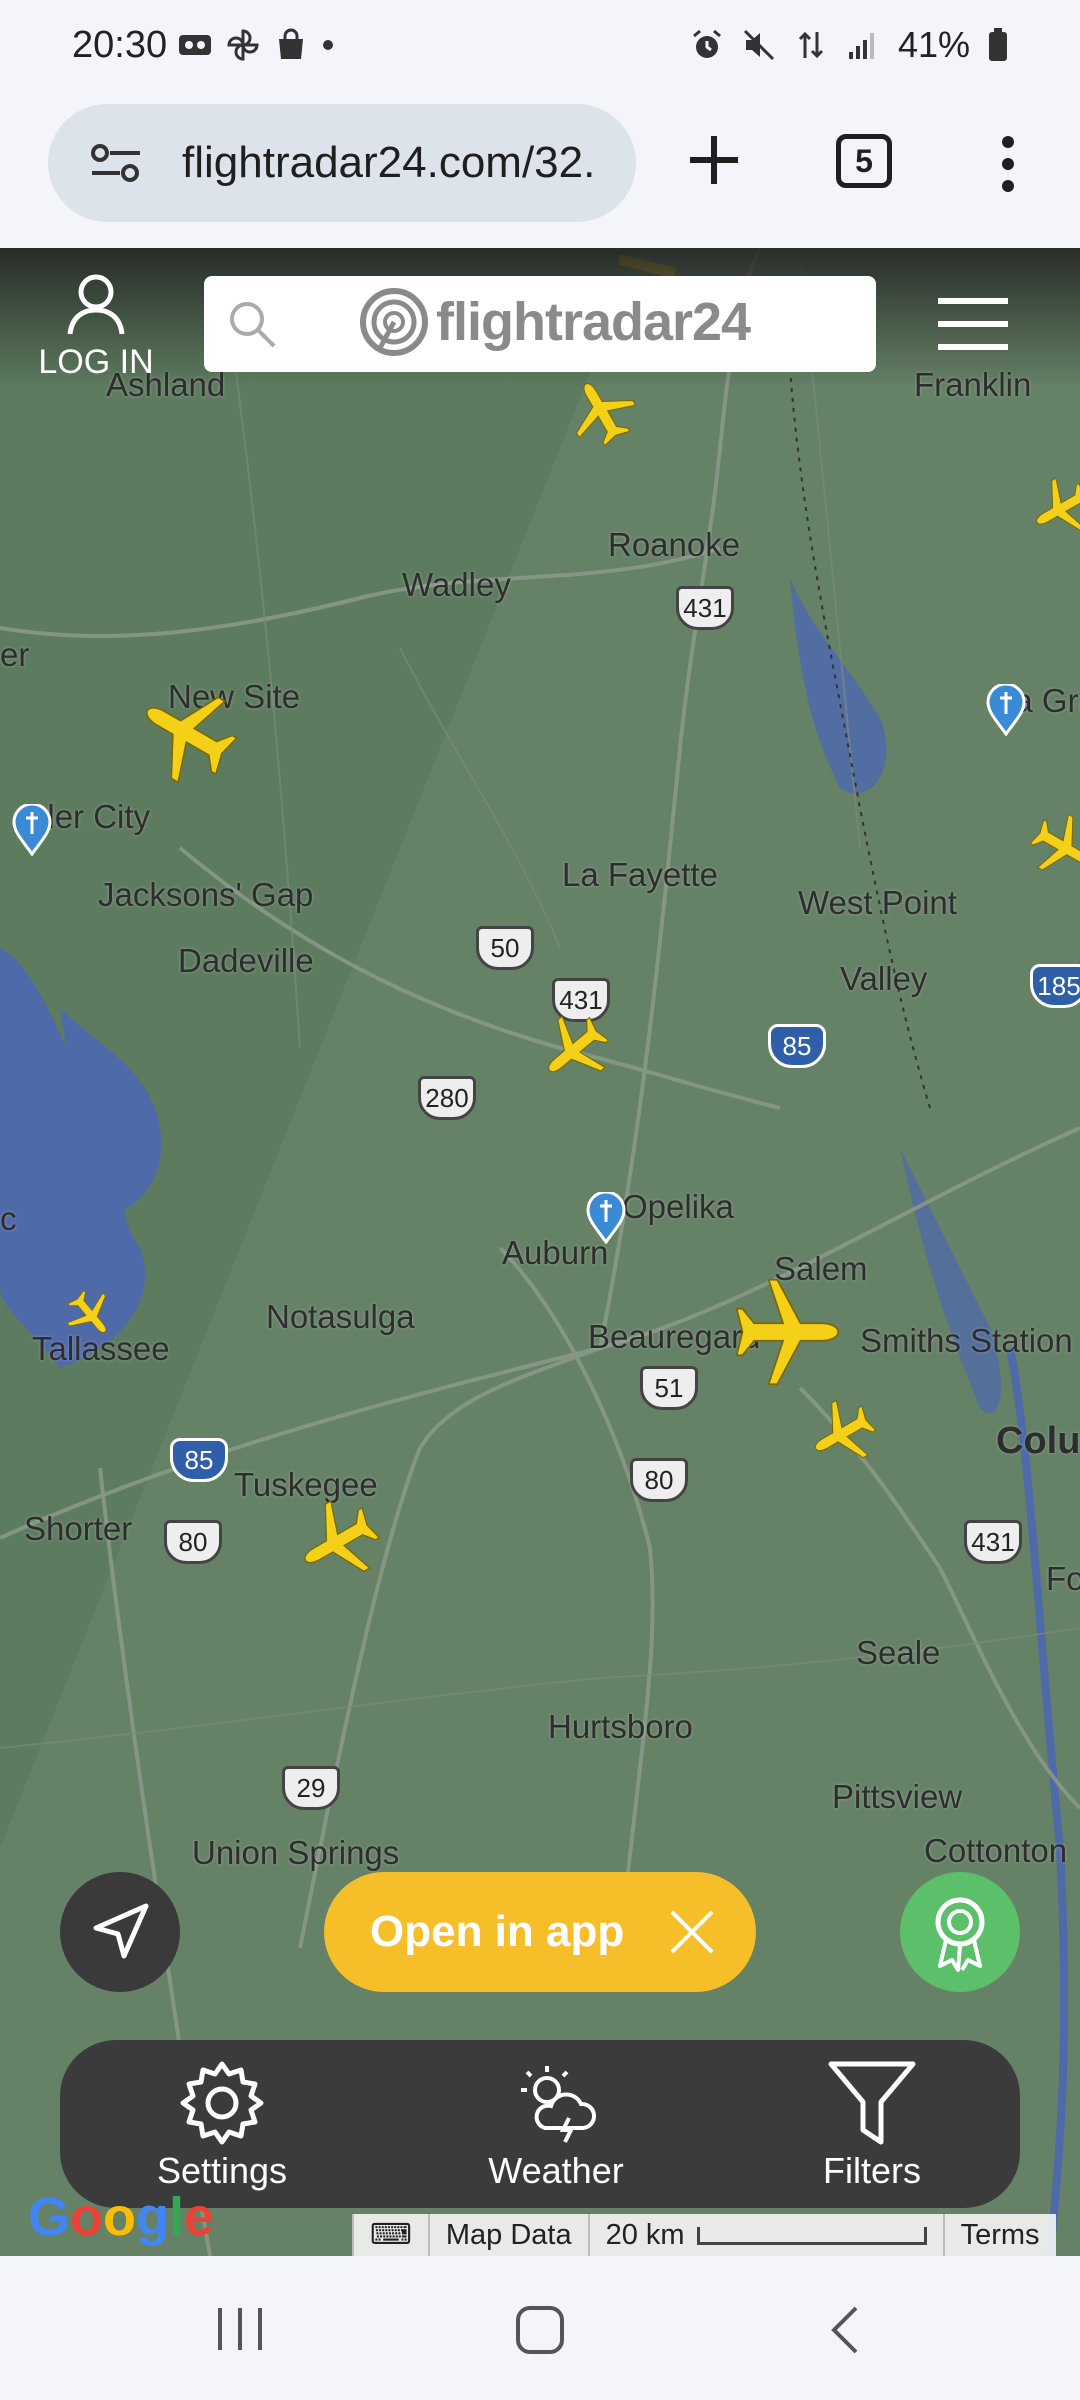 The width and height of the screenshot is (1080, 2400). What do you see at coordinates (121, 2217) in the screenshot?
I see `google-logo: Google` at bounding box center [121, 2217].